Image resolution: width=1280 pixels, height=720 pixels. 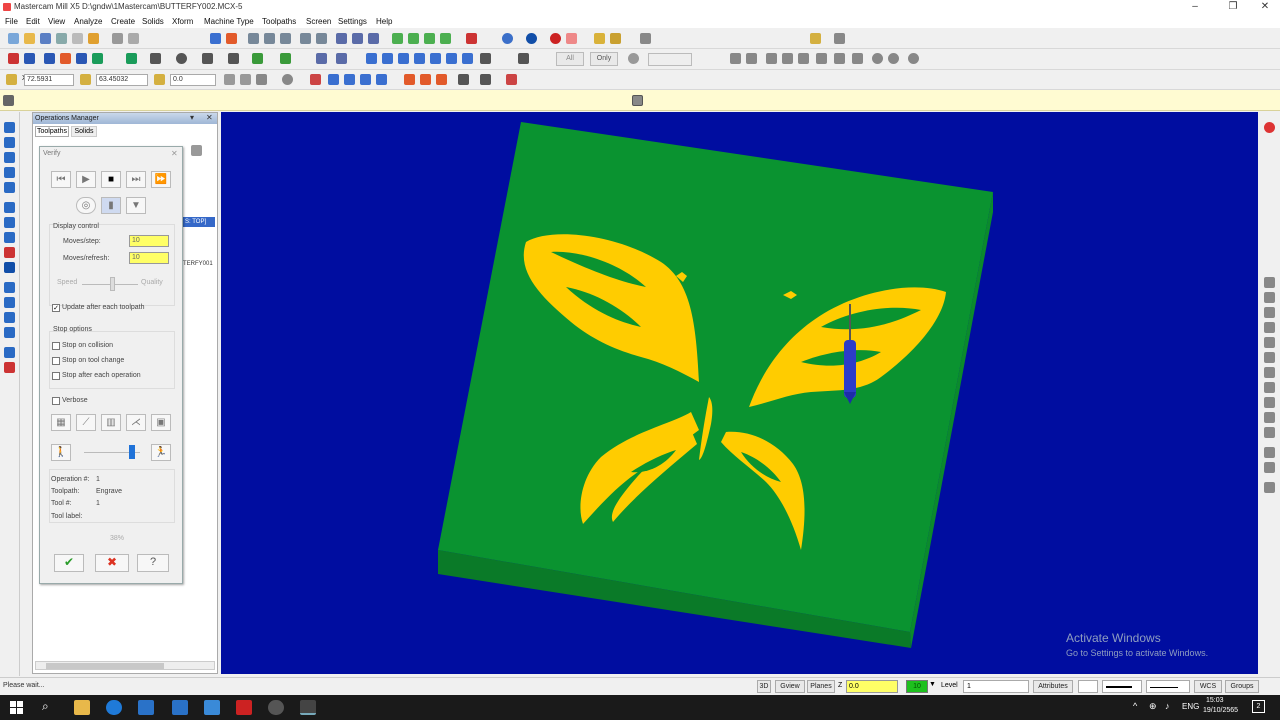 I want to click on select-box-icon, so click(x=751, y=58).